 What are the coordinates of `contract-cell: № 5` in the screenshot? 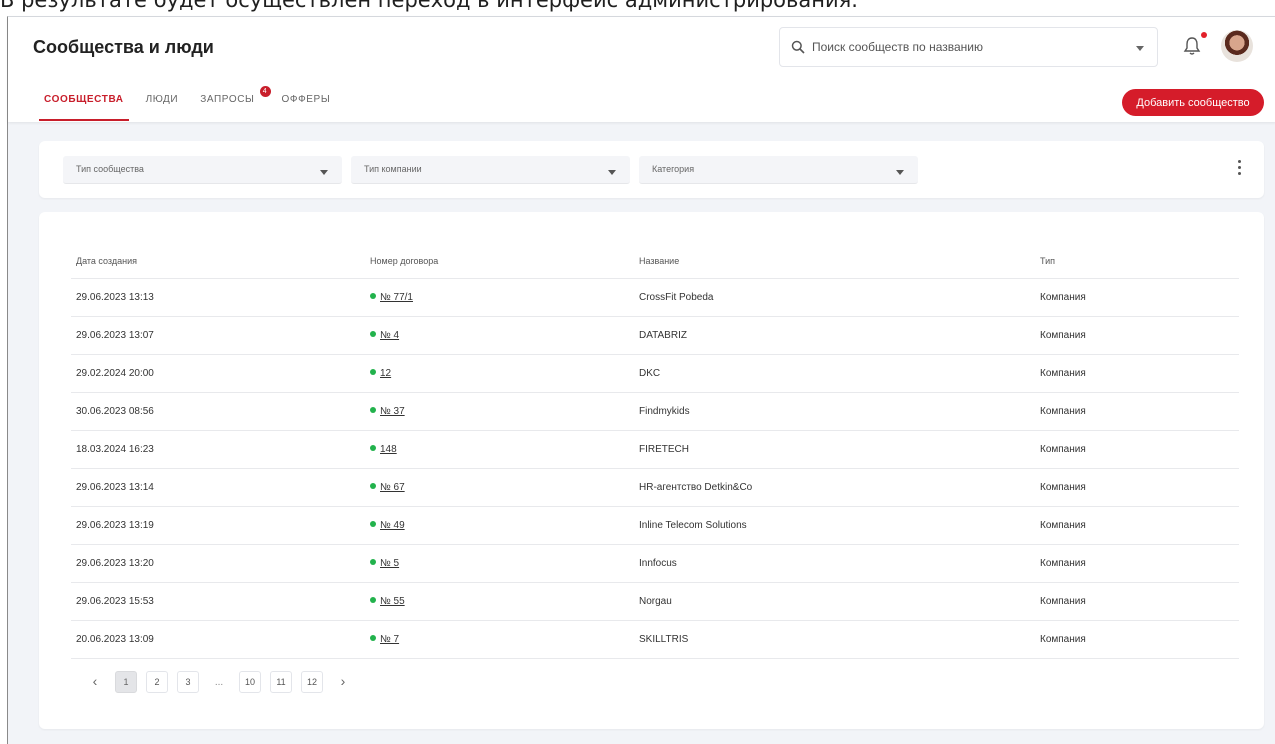 It's located at (384, 563).